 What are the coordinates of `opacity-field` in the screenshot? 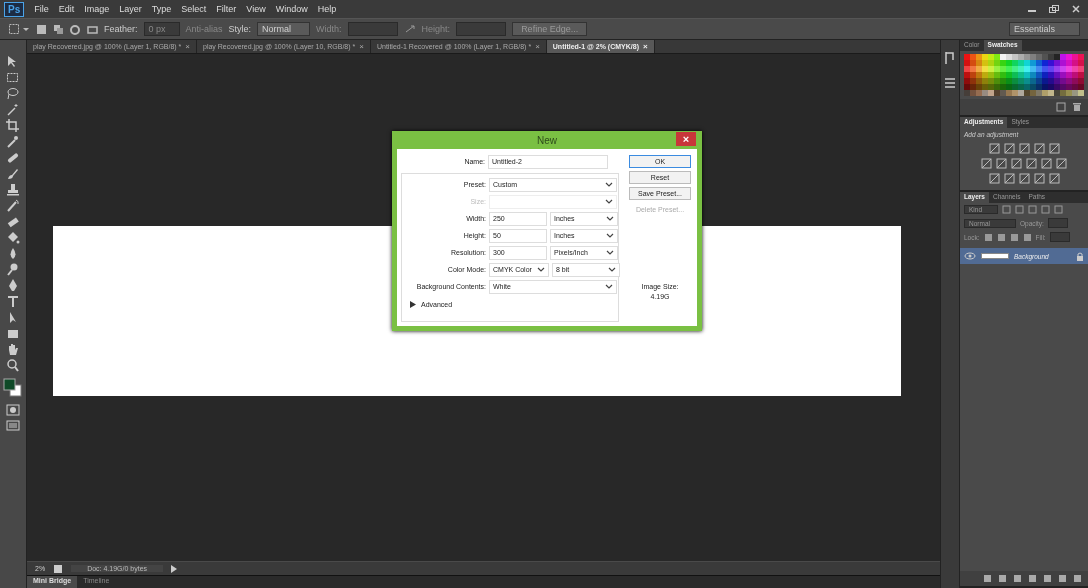 It's located at (1057, 223).